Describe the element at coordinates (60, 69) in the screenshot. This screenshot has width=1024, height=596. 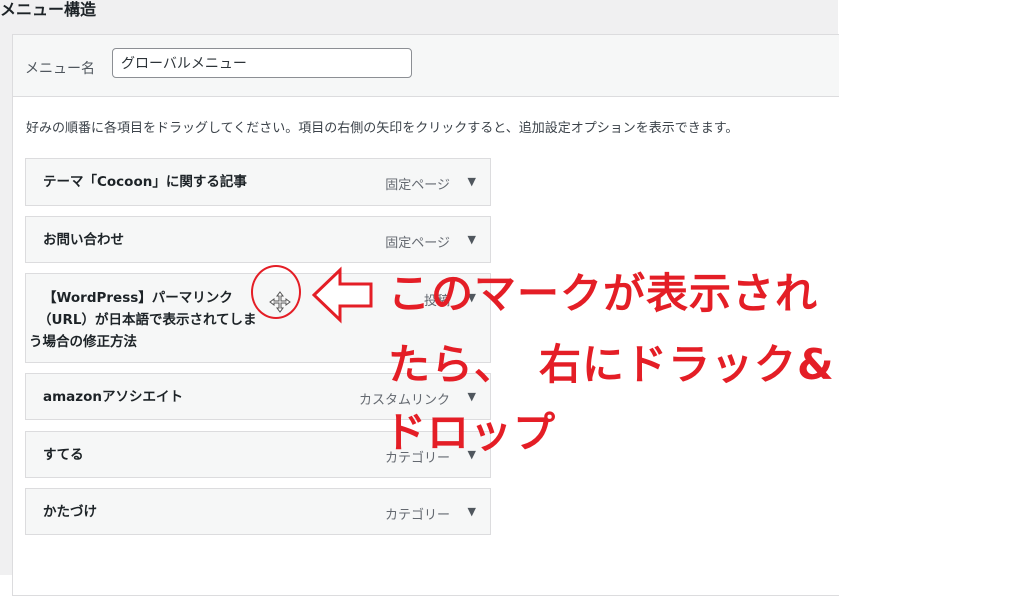
I see `menu-name-label: メニュー名` at that location.